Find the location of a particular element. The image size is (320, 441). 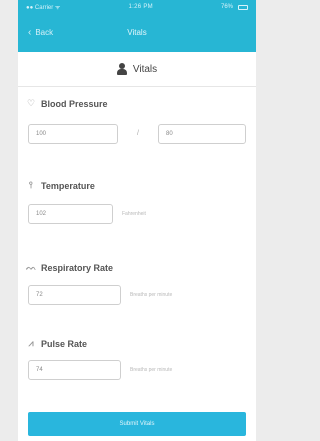

status-right: 76% is located at coordinates (234, 7).